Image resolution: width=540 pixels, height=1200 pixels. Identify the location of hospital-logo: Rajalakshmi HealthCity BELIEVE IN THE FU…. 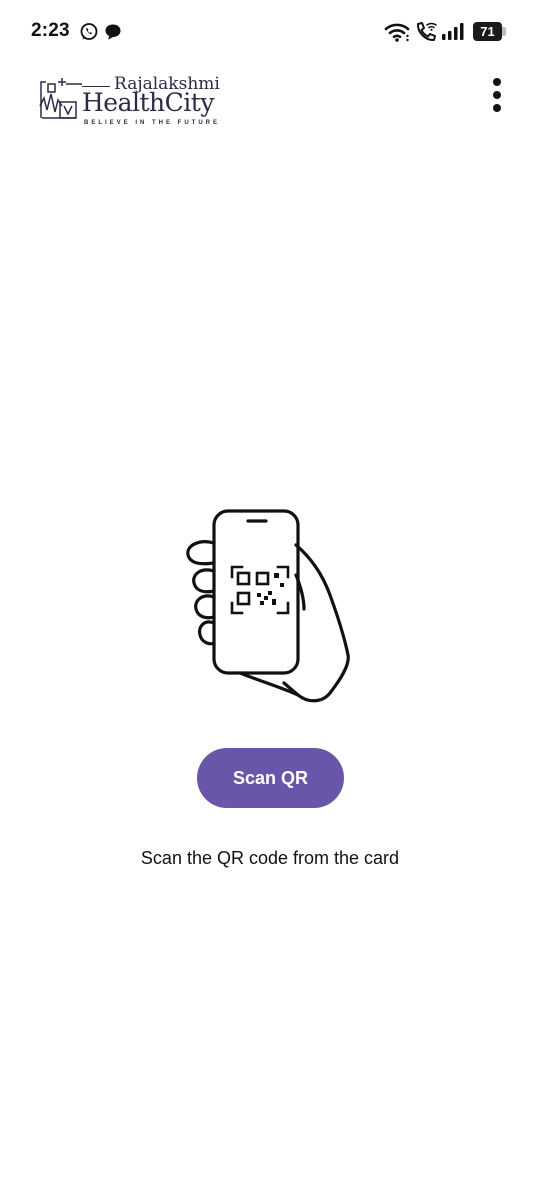
(130, 100).